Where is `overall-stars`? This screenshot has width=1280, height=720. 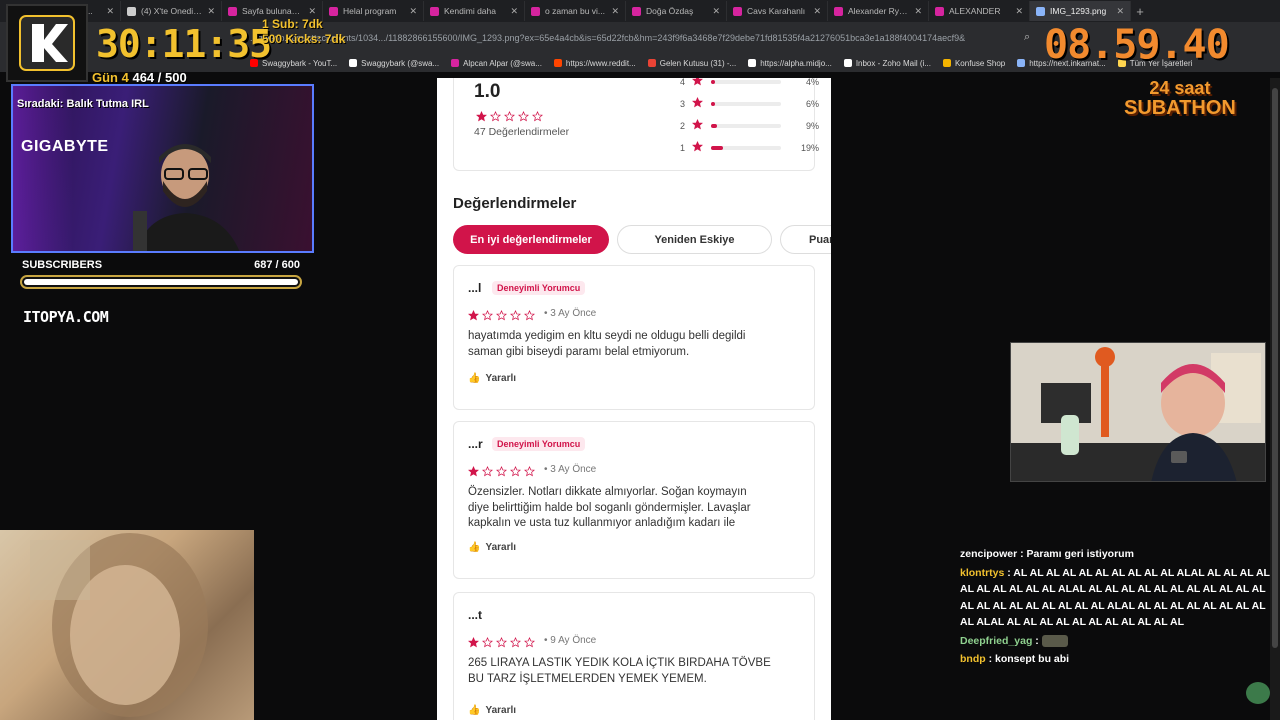
overall-stars is located at coordinates (509, 118).